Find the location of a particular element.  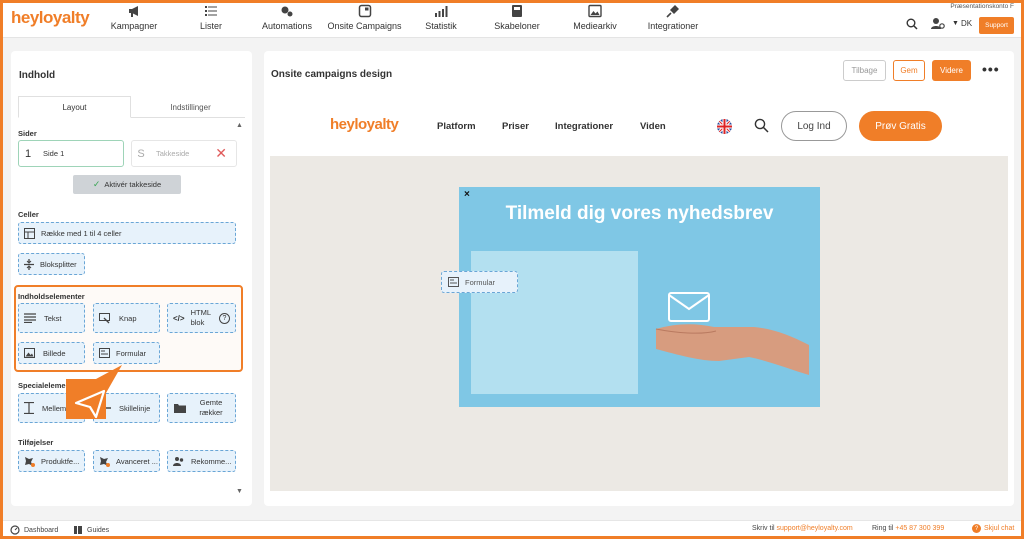

hide-chat-button: ? Skjul chat is located at coordinates (993, 528).